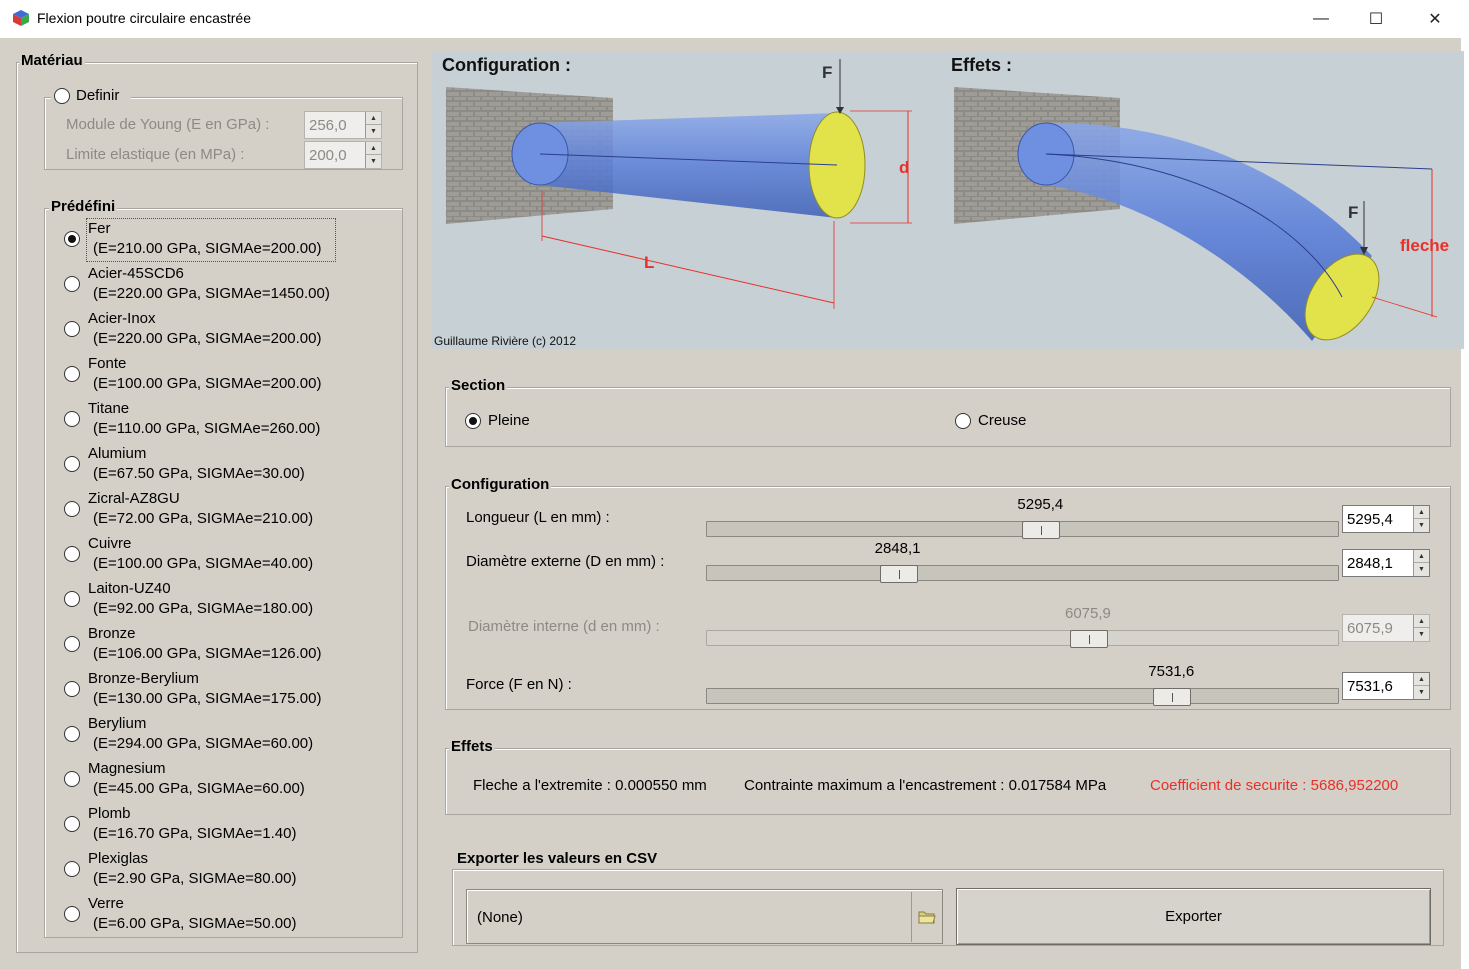 The height and width of the screenshot is (969, 1469). Describe the element at coordinates (926, 917) in the screenshot. I see `folder-icon` at that location.